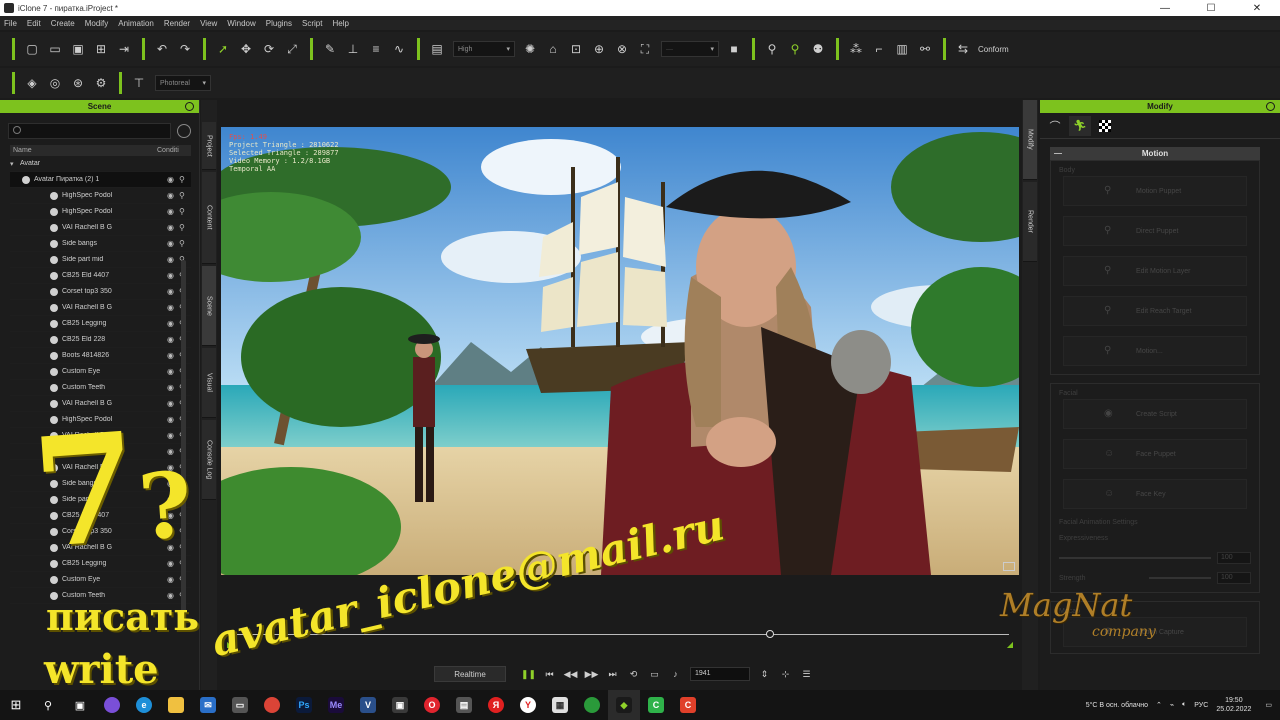 Image resolution: width=1280 pixels, height=720 pixels. Describe the element at coordinates (654, 674) in the screenshot. I see `display-icon: ▭` at that location.